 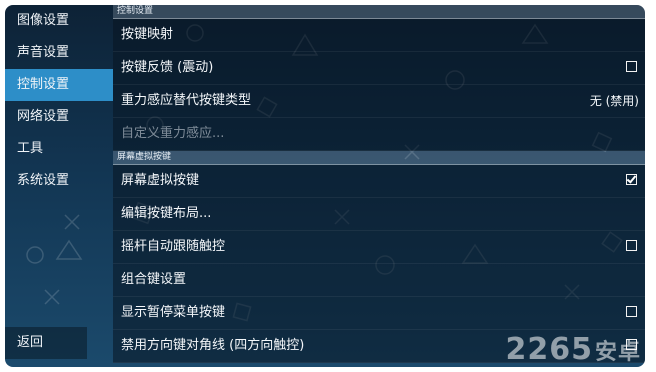 What do you see at coordinates (167, 67) in the screenshot?
I see `setting-label: 按键反馈 (震动)` at bounding box center [167, 67].